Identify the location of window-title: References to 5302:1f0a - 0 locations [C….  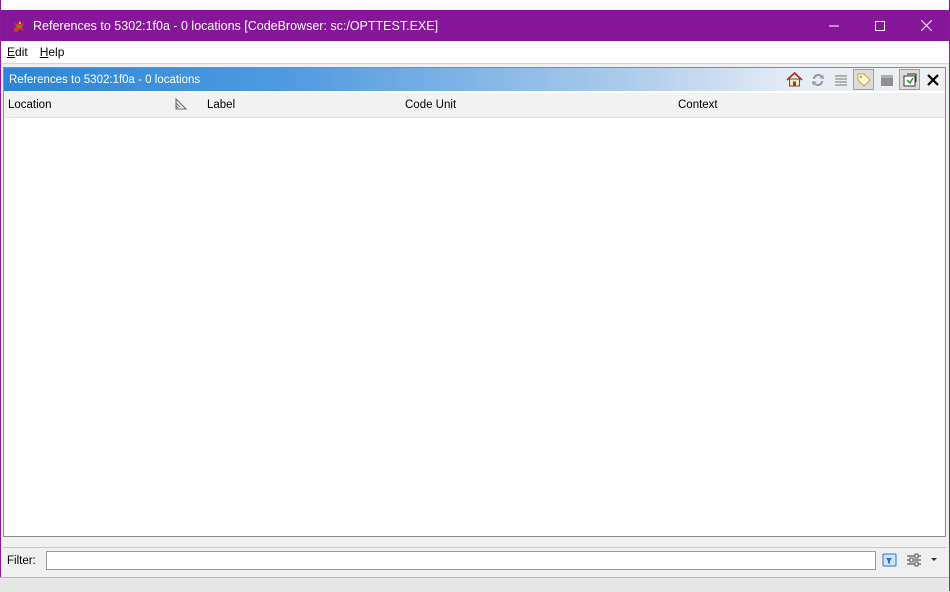
(236, 25).